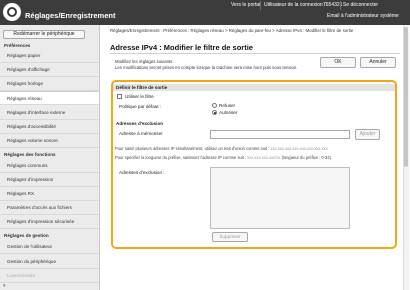 The width and height of the screenshot is (410, 290). What do you see at coordinates (4, 286) in the screenshot?
I see `chevron-down-icon: ▾` at bounding box center [4, 286].